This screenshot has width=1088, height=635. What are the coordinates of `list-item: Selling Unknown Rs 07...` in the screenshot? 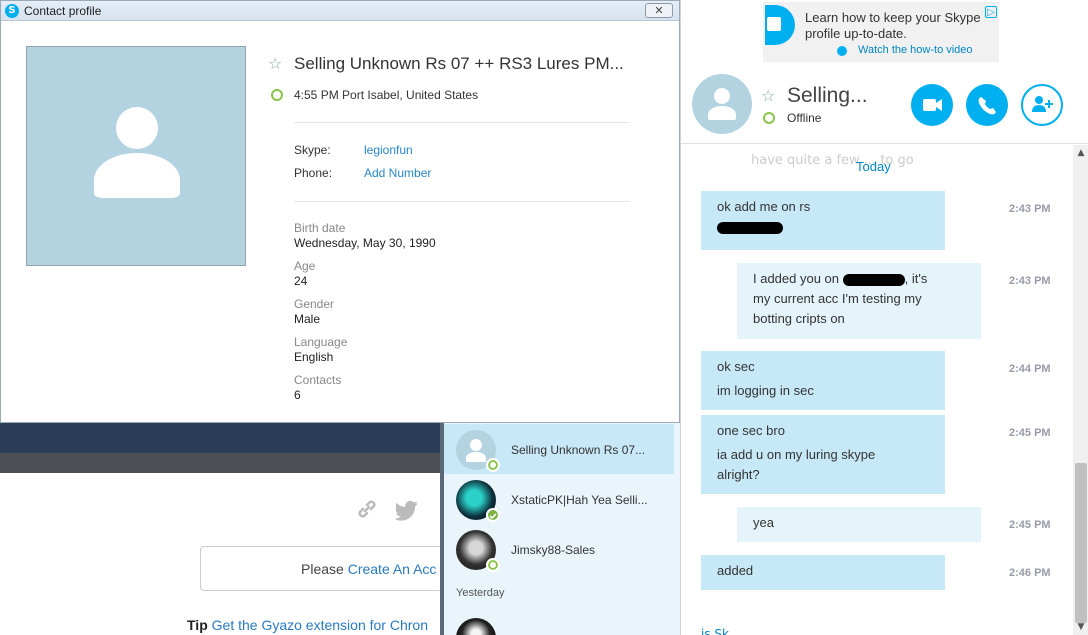 It's located at (559, 449).